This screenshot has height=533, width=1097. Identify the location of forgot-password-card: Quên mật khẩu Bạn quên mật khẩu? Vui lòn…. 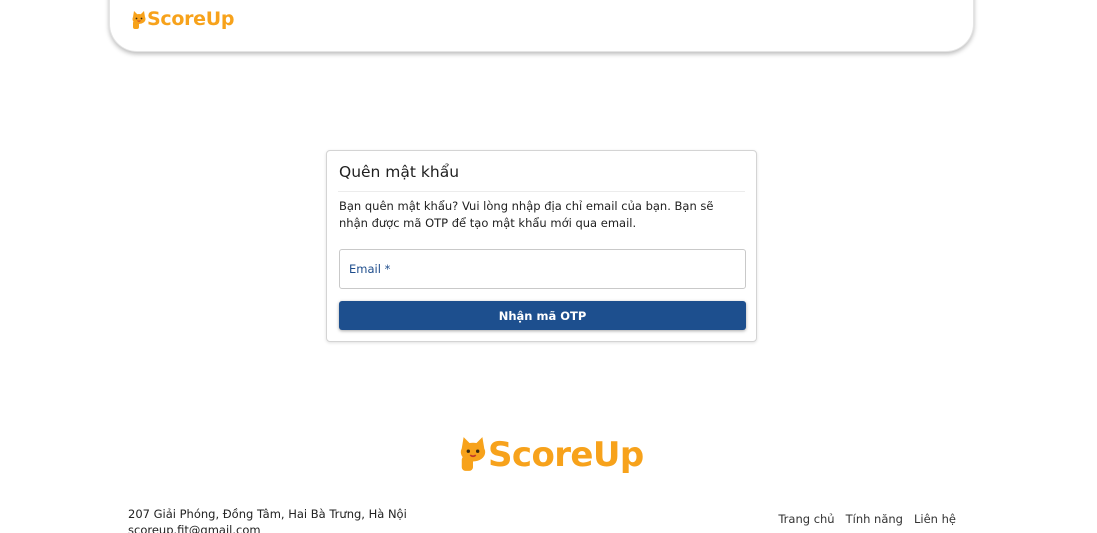
(541, 246).